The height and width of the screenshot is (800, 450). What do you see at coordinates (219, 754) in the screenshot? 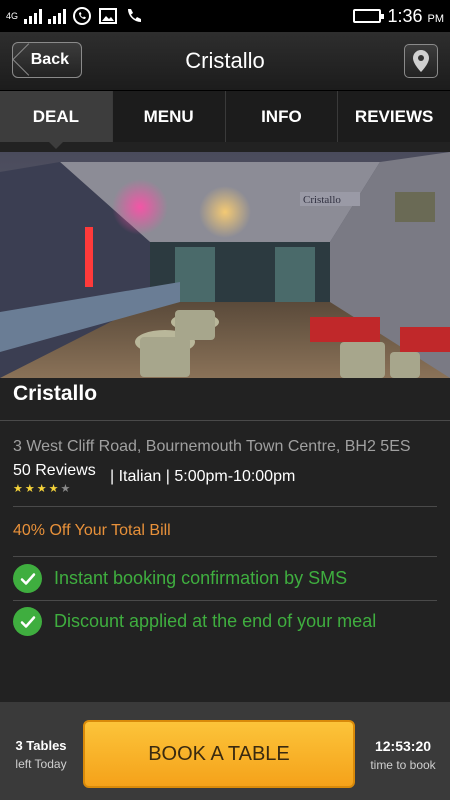
I see `book-table-button: BOOK A TABLE` at bounding box center [219, 754].